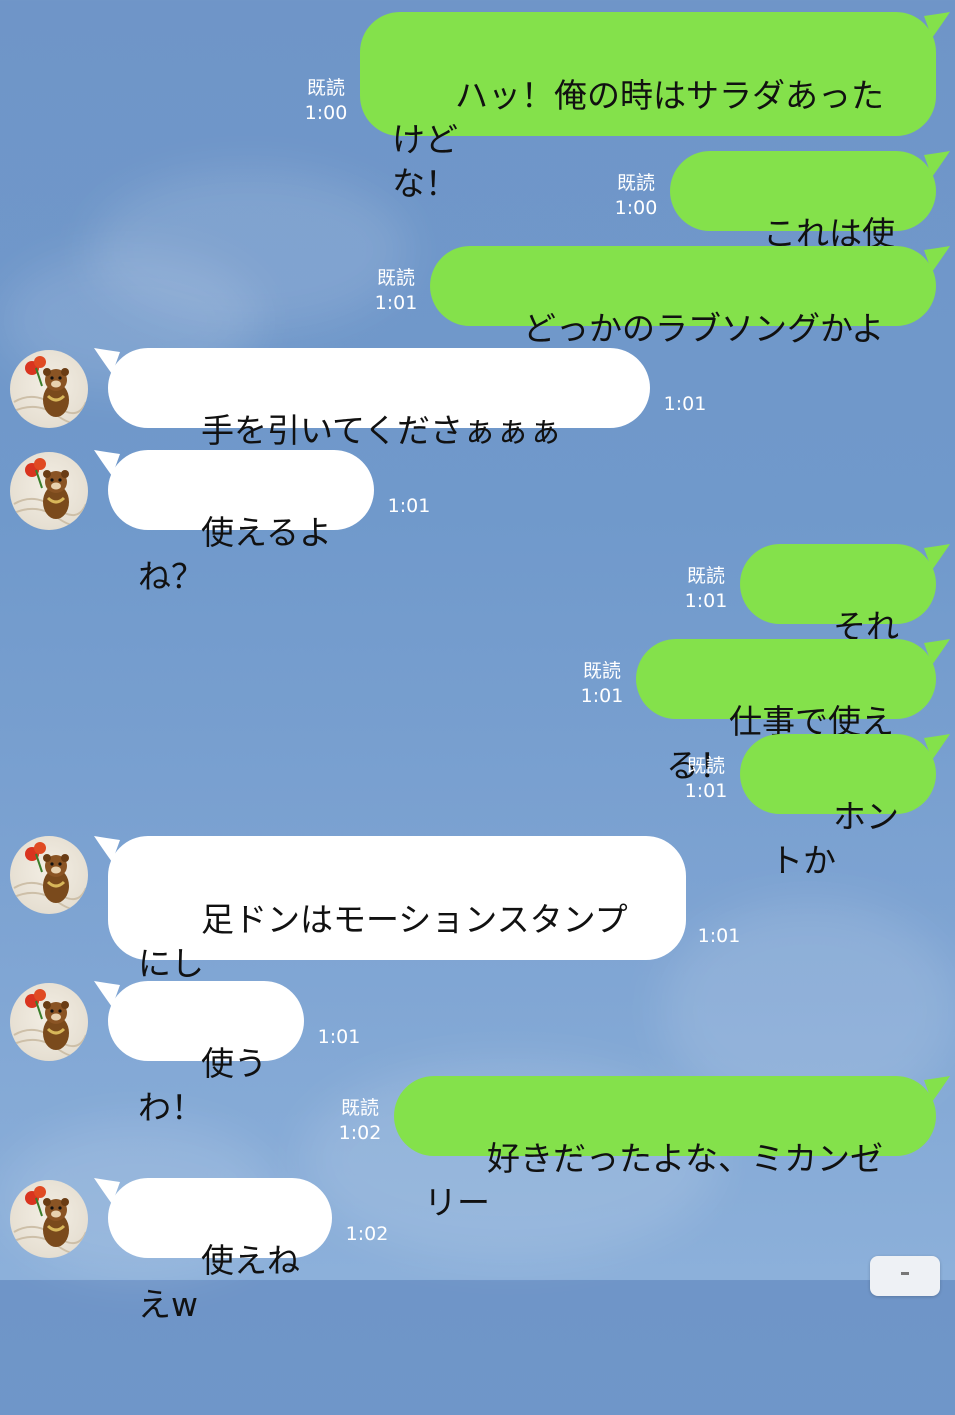 The width and height of the screenshot is (955, 1415). I want to click on incoming-message-bubble: 使えるよね？, so click(234, 523).